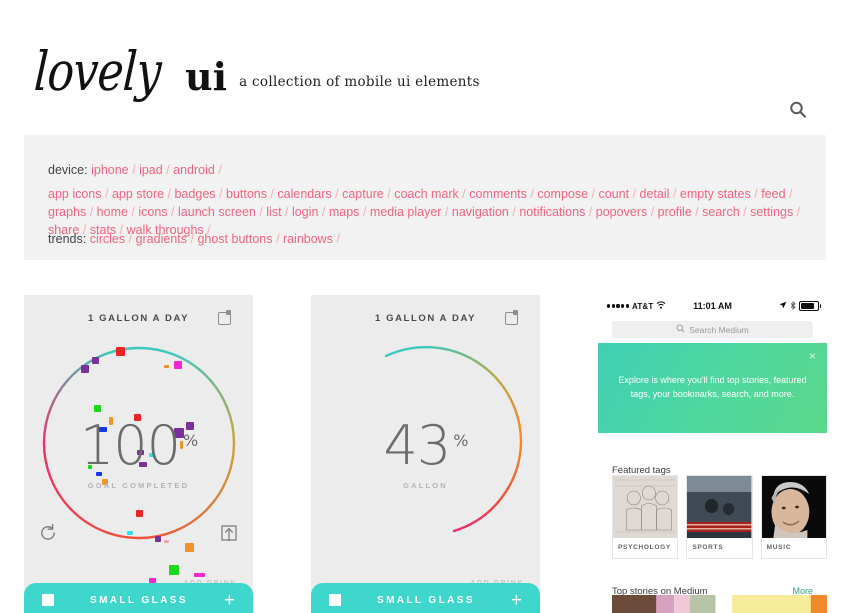 The image size is (850, 613). I want to click on search-placeholder-text: Search Medium, so click(719, 329).